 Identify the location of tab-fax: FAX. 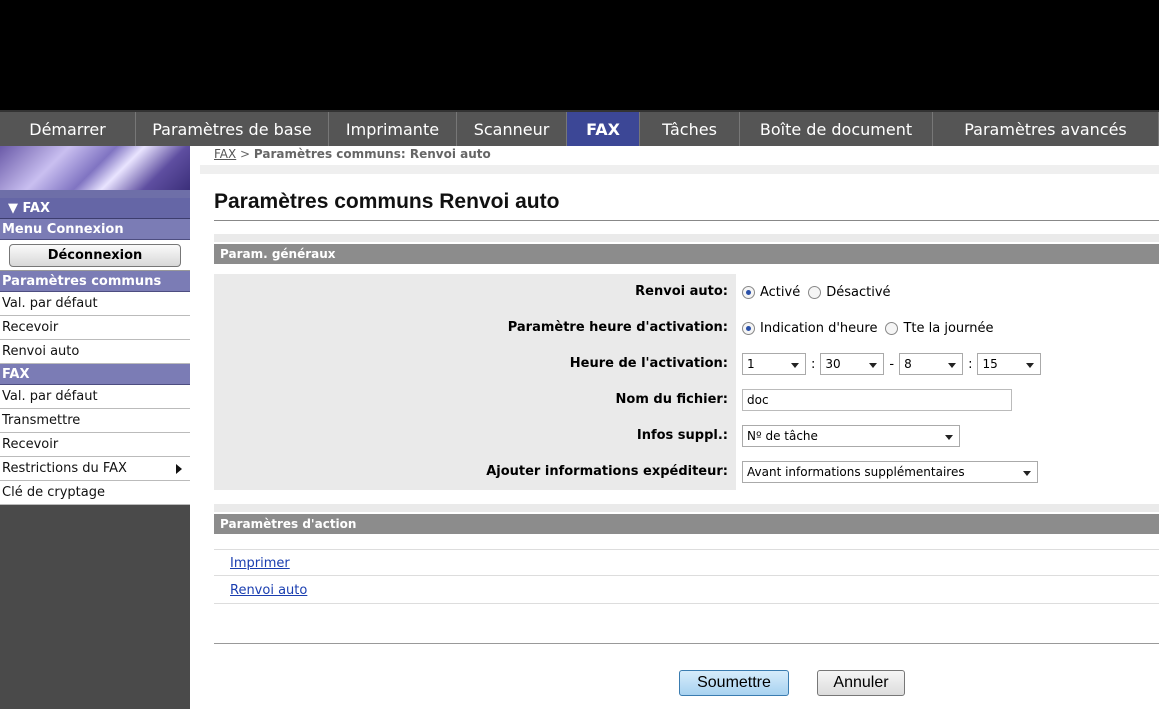
(603, 129).